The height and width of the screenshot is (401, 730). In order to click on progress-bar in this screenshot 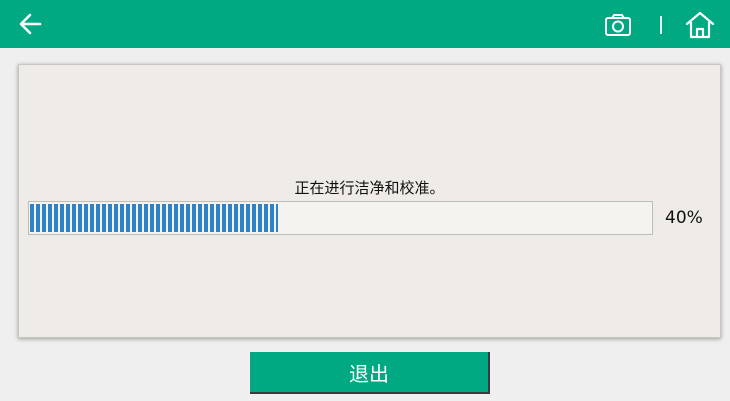, I will do `click(340, 218)`.